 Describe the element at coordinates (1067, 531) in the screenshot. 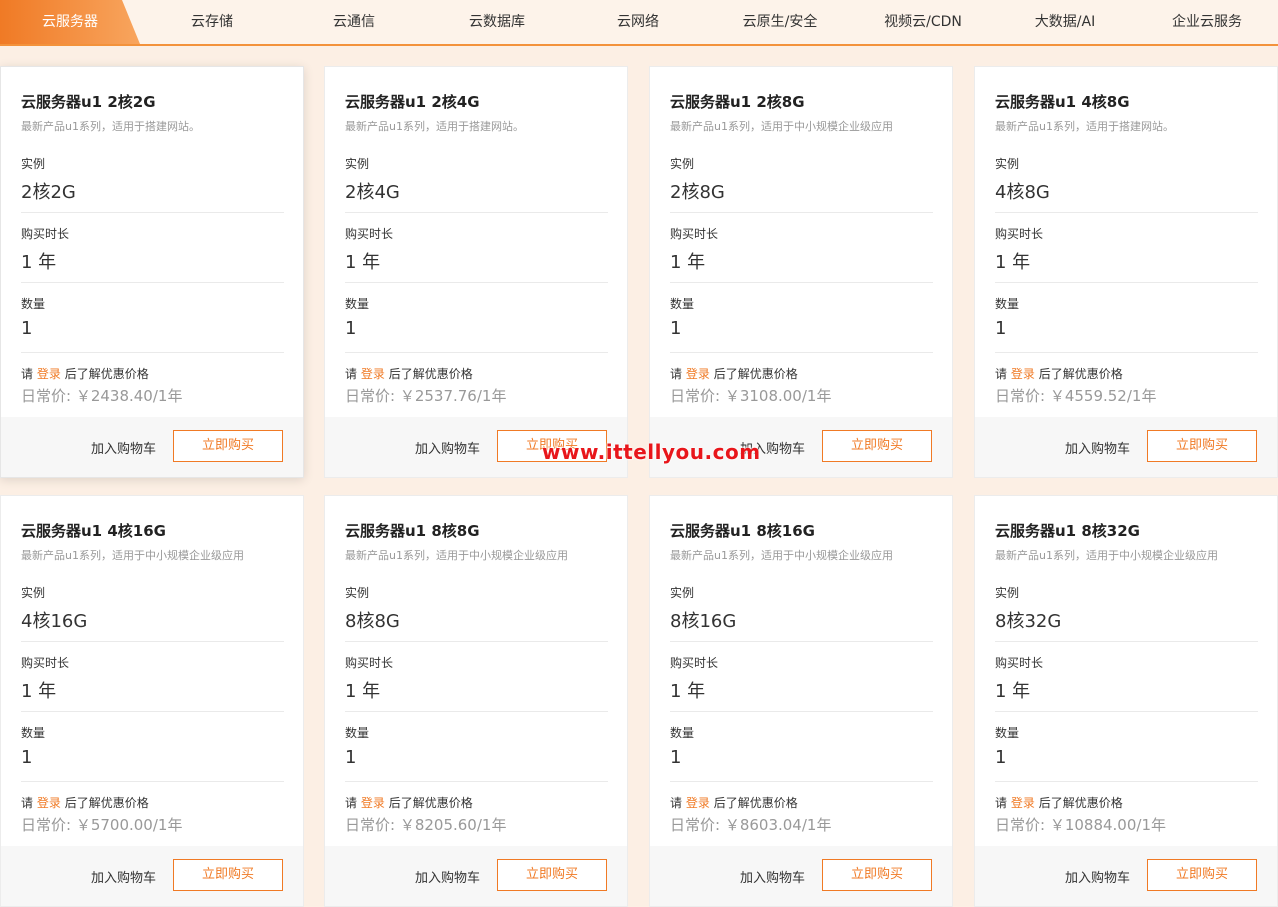

I see `card-title: 云服务器u1 8核32G` at that location.